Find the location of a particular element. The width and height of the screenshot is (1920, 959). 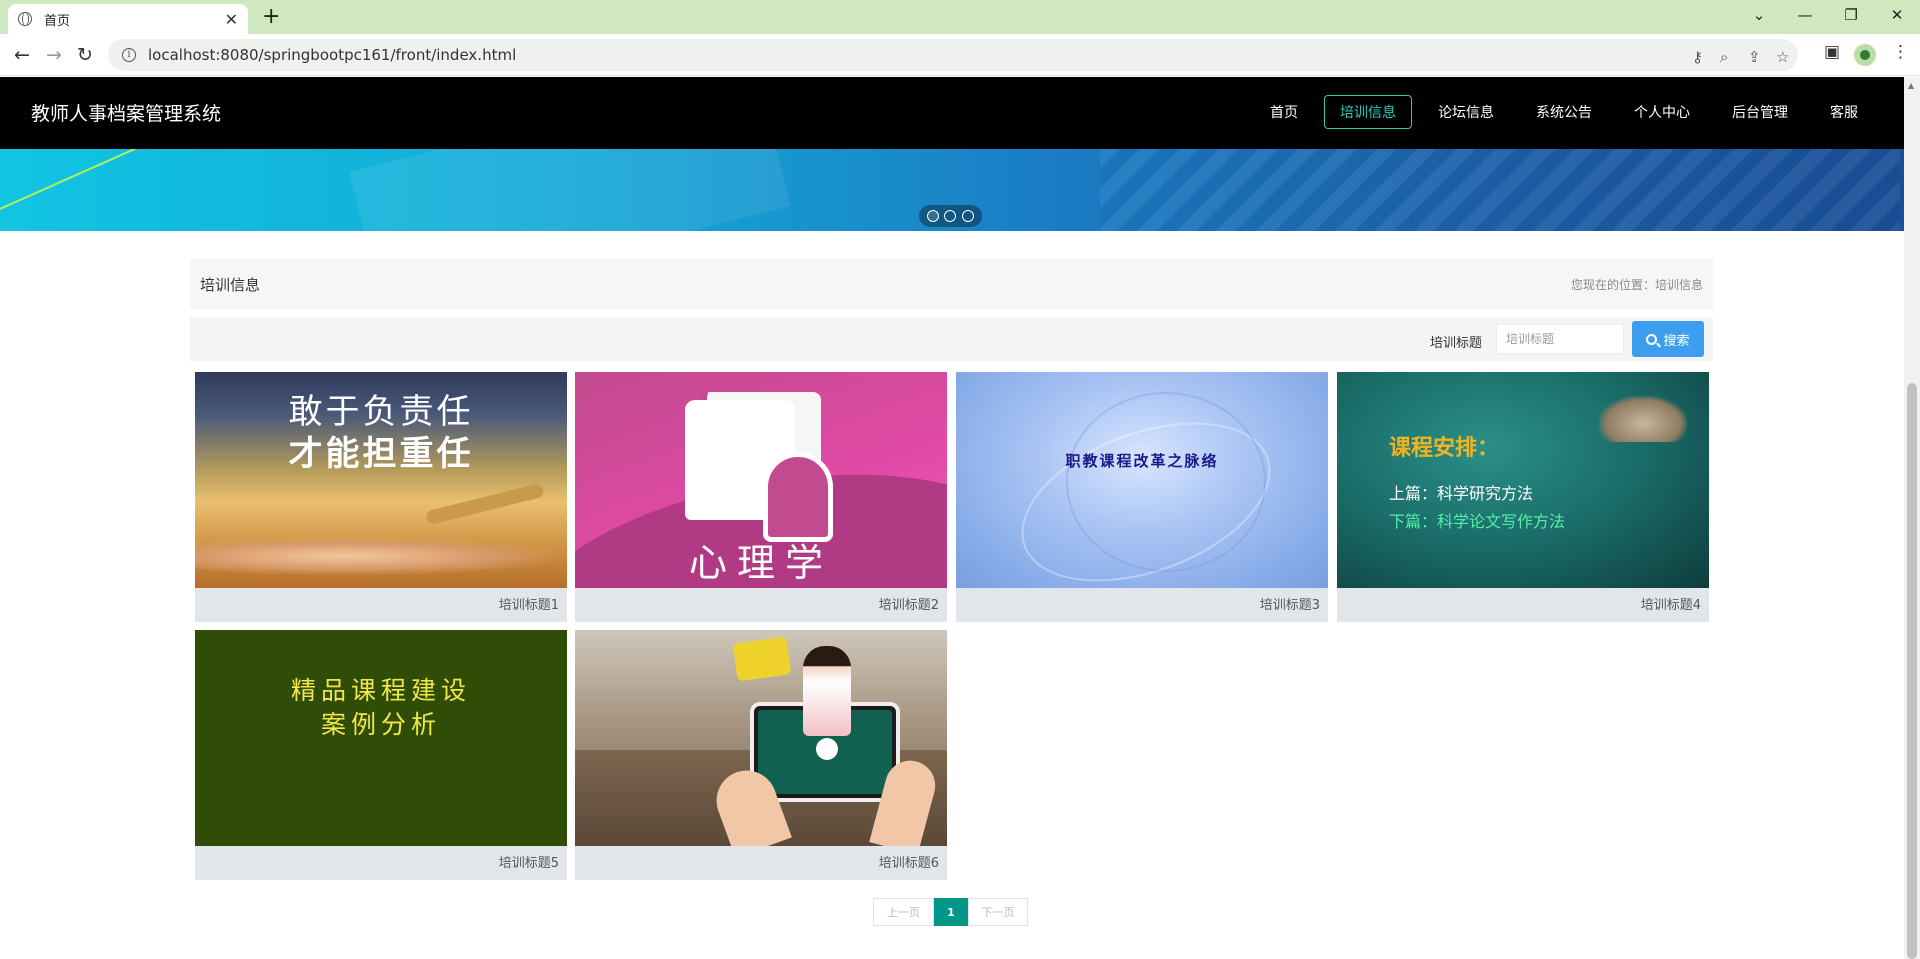

training-image: 敢于负责任 才能担重任 is located at coordinates (381, 480).